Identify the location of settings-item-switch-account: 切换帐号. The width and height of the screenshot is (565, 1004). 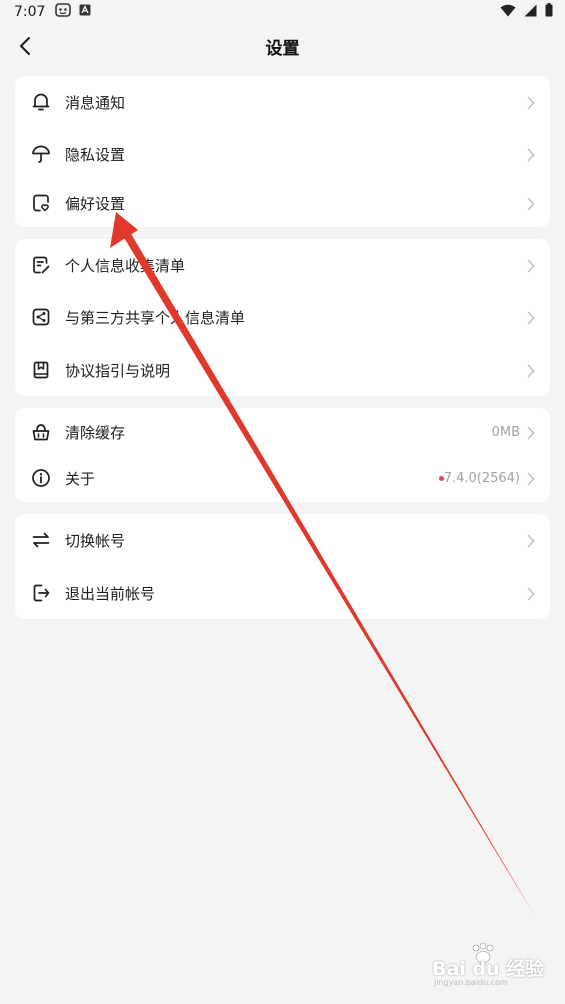
(282, 540).